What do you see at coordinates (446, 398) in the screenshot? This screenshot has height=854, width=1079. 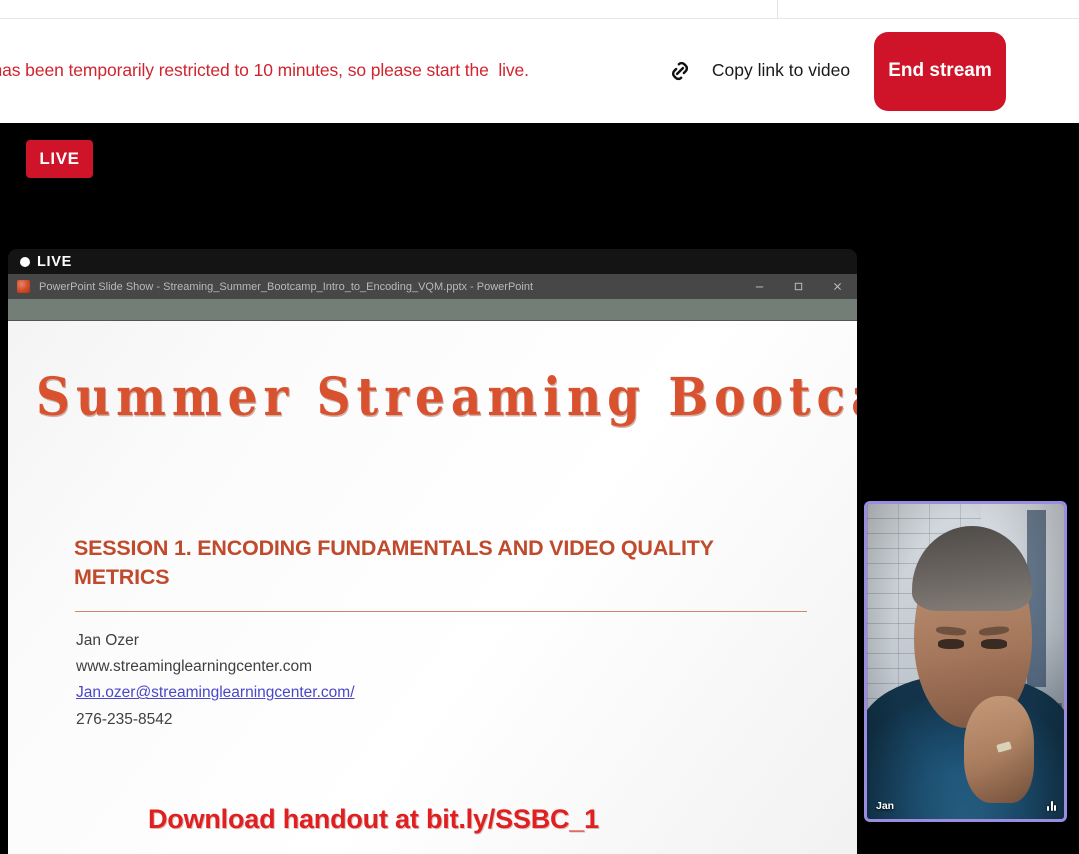 I see `slide-title: Summer Streaming Bootcamp` at bounding box center [446, 398].